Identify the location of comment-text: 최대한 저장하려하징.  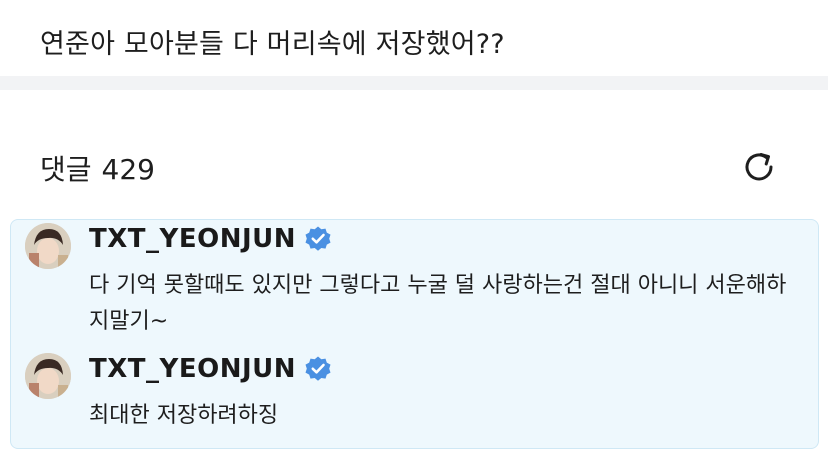
(184, 415).